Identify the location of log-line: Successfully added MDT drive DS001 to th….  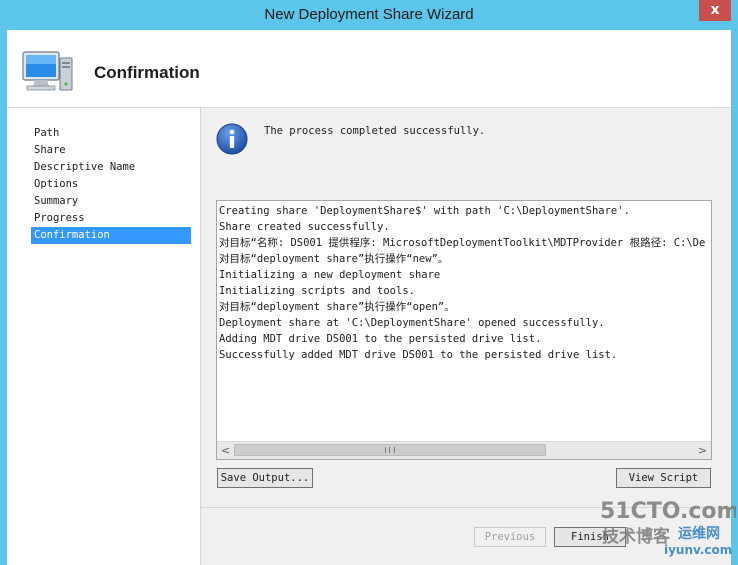
(418, 355).